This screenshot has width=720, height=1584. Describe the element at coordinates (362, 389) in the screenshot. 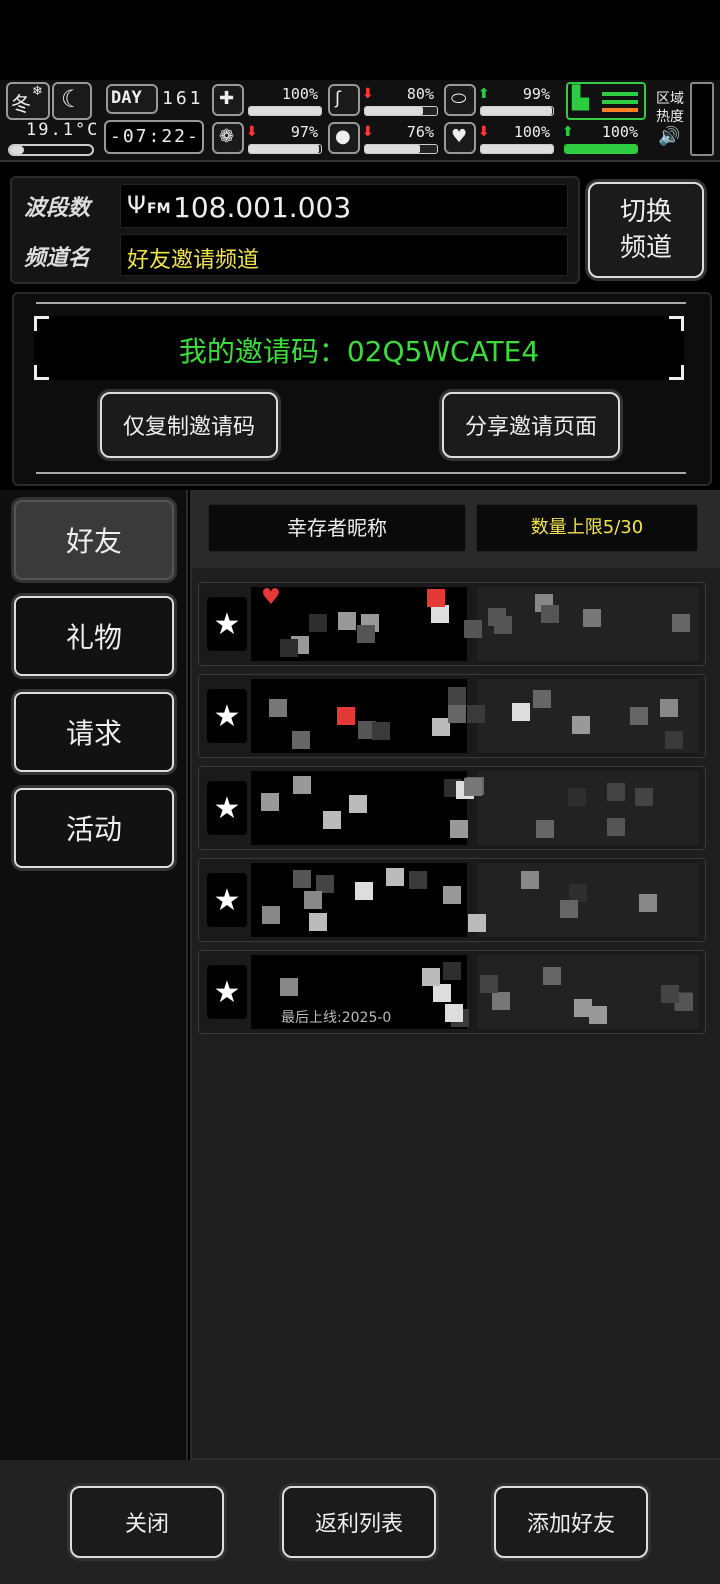

I see `invite-panel: 我的邀请码：02Q5WCATE4 仅复制邀请码 分享邀请页面` at that location.